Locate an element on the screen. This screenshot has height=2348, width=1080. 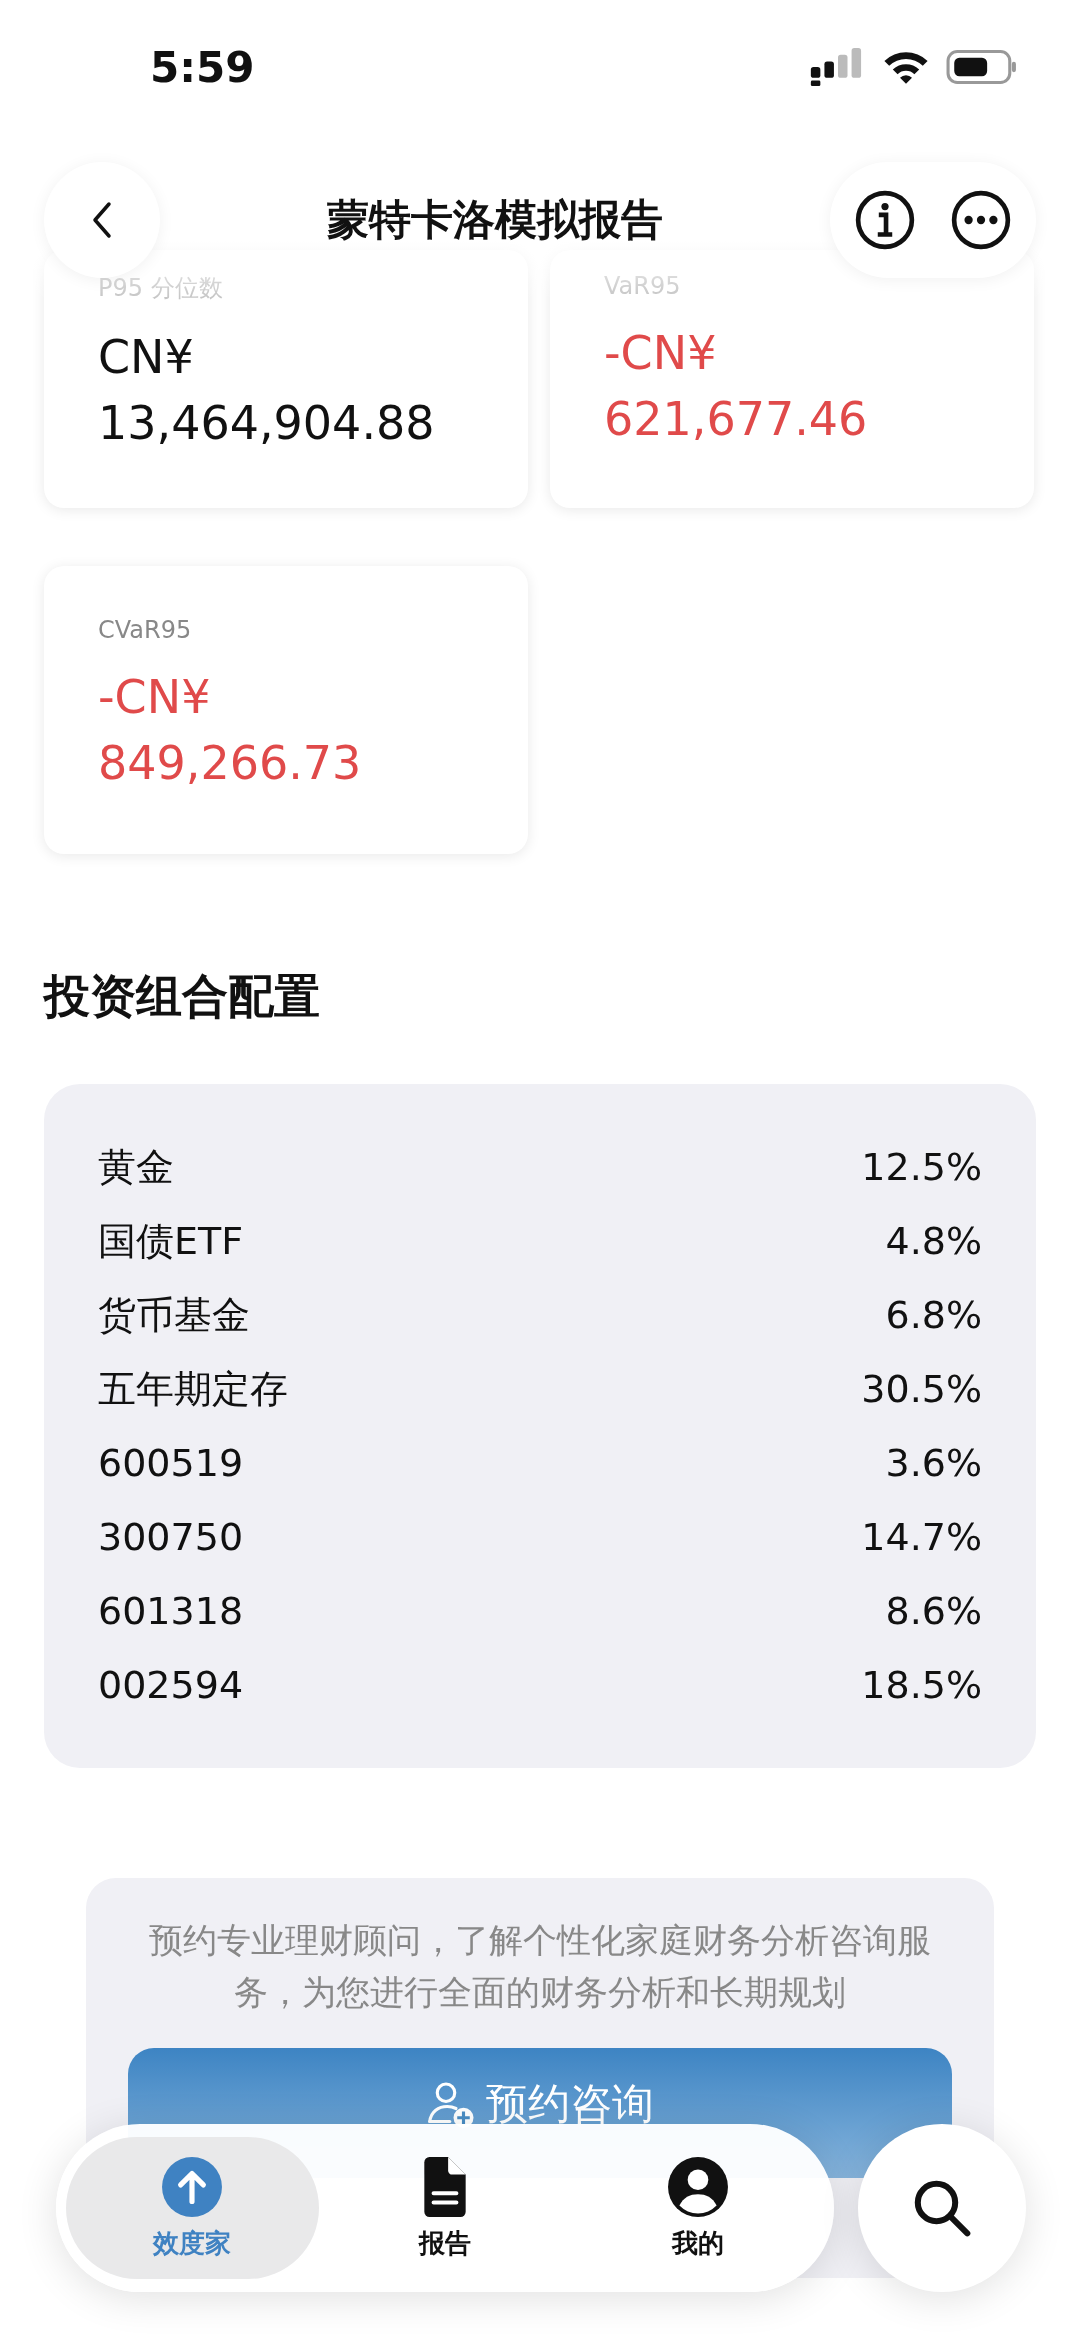
metric-value: 13,464,904.88 is located at coordinates (267, 423).